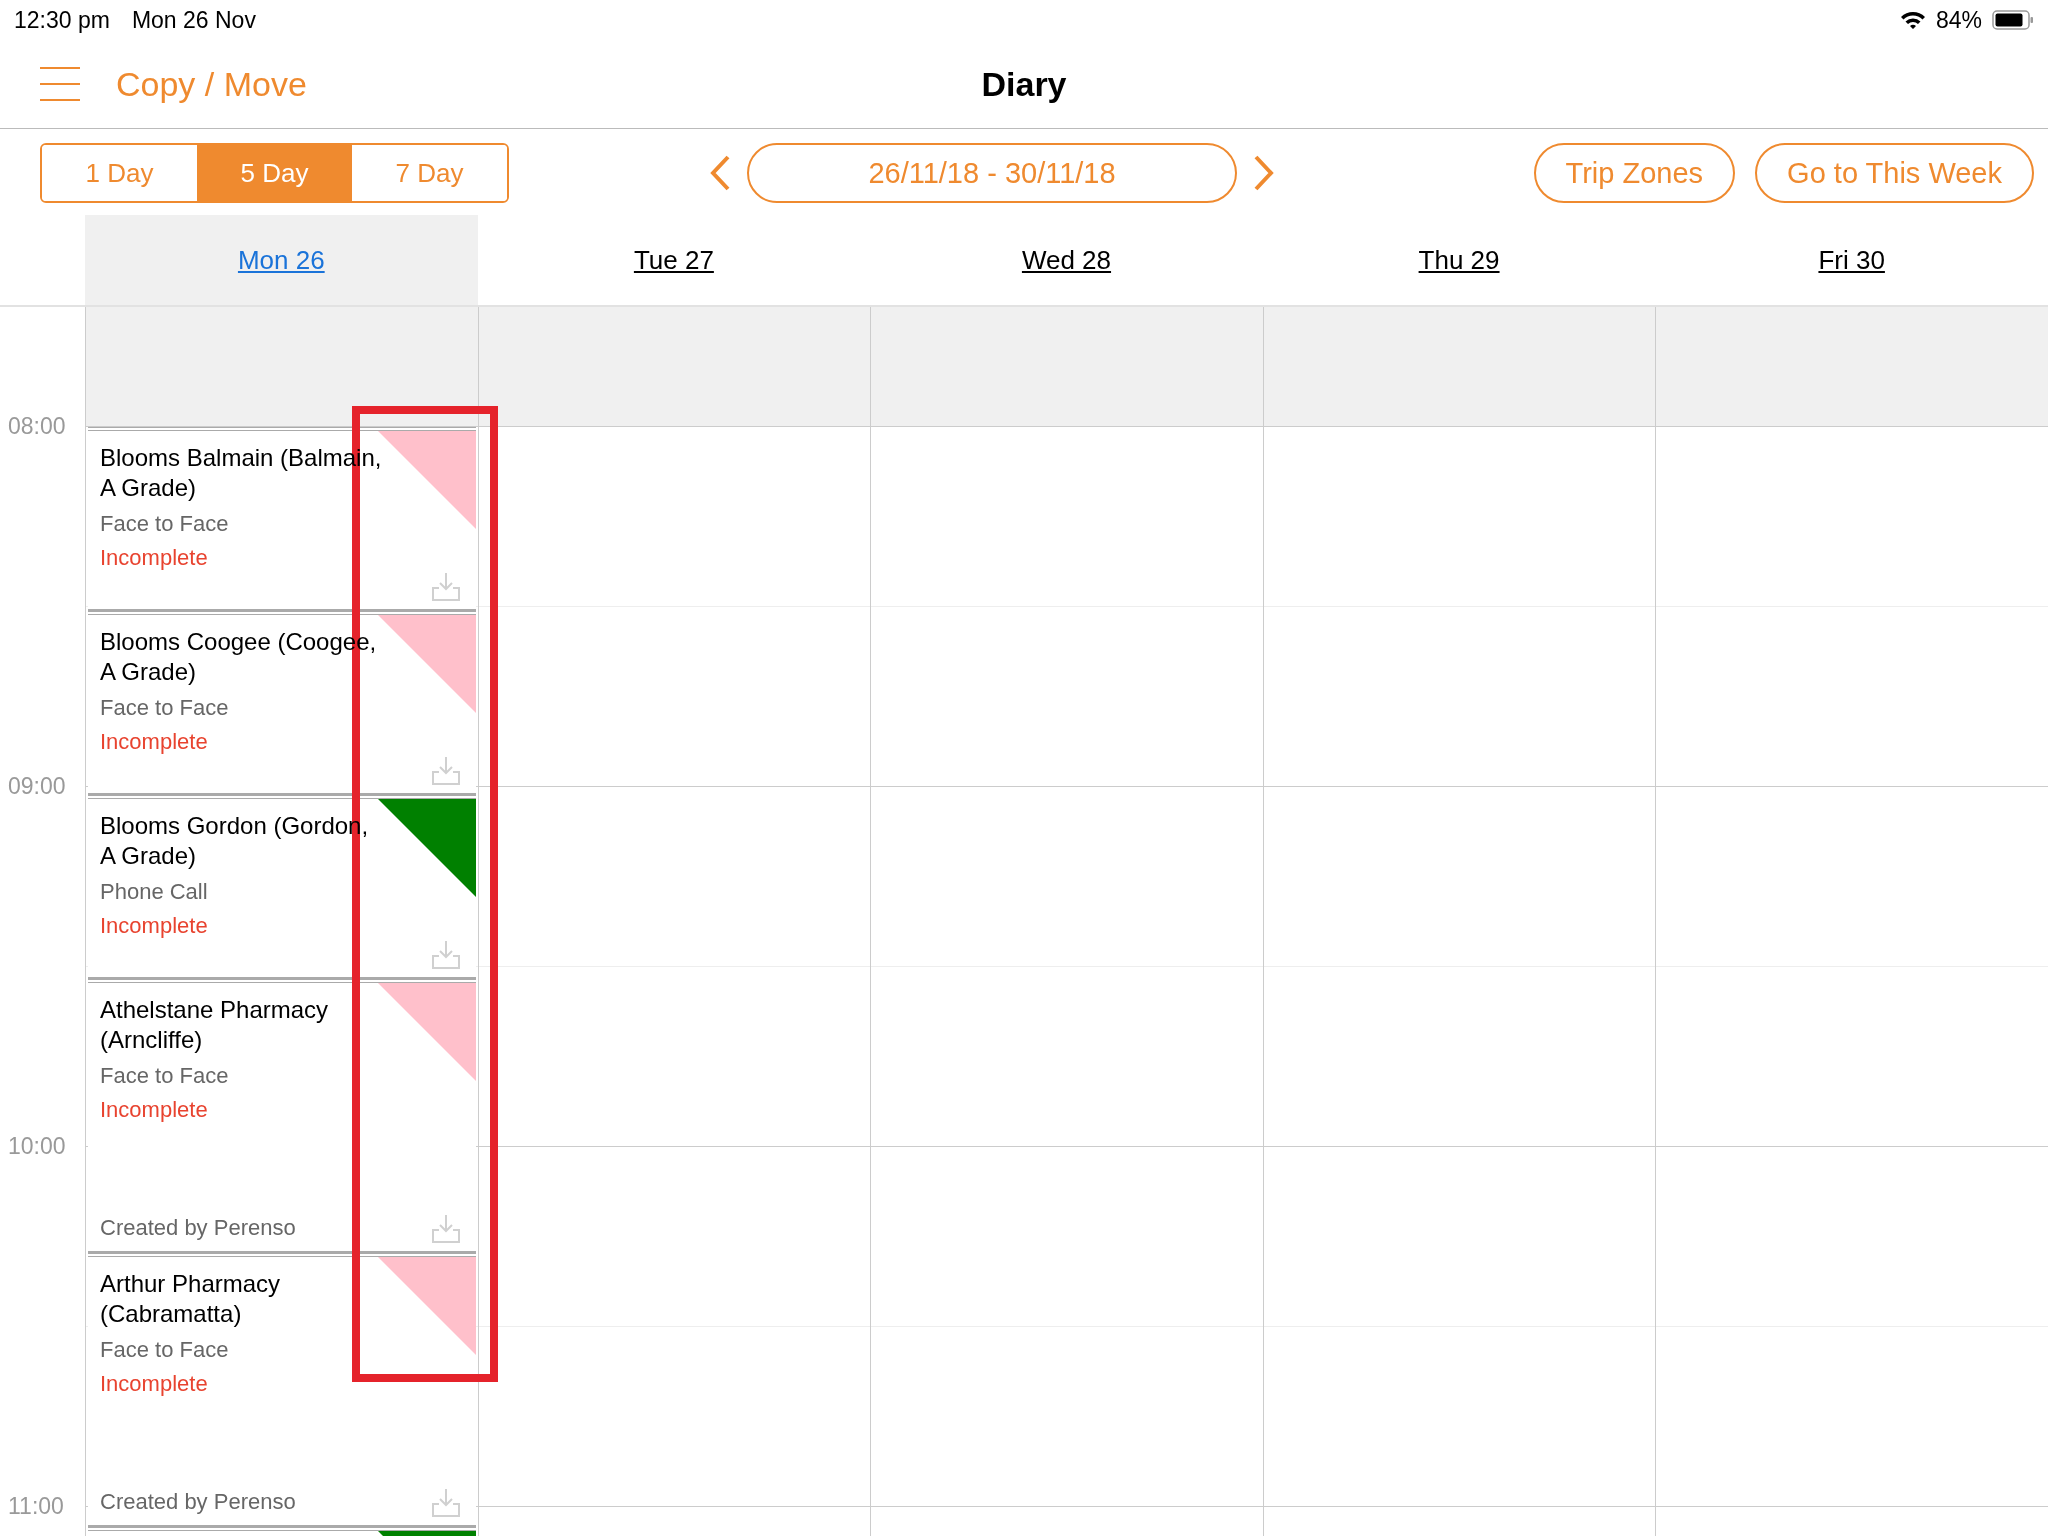  What do you see at coordinates (1958, 20) in the screenshot?
I see `battery-percentage: 84%` at bounding box center [1958, 20].